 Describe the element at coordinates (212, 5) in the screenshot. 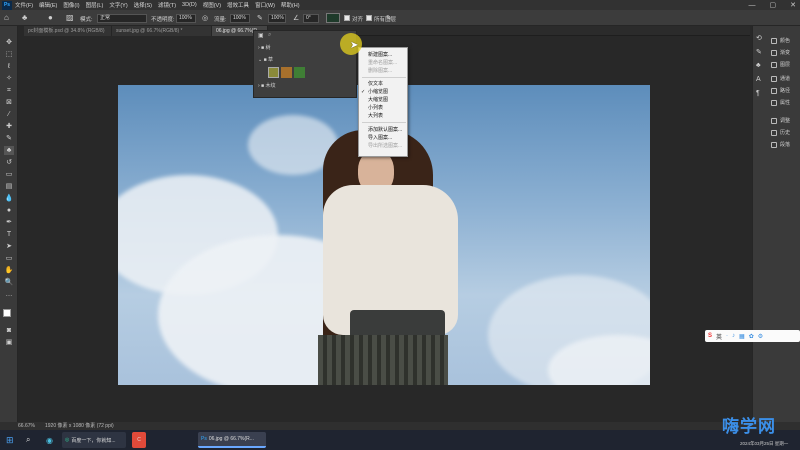

I see `menu-view: 视图(V)` at that location.